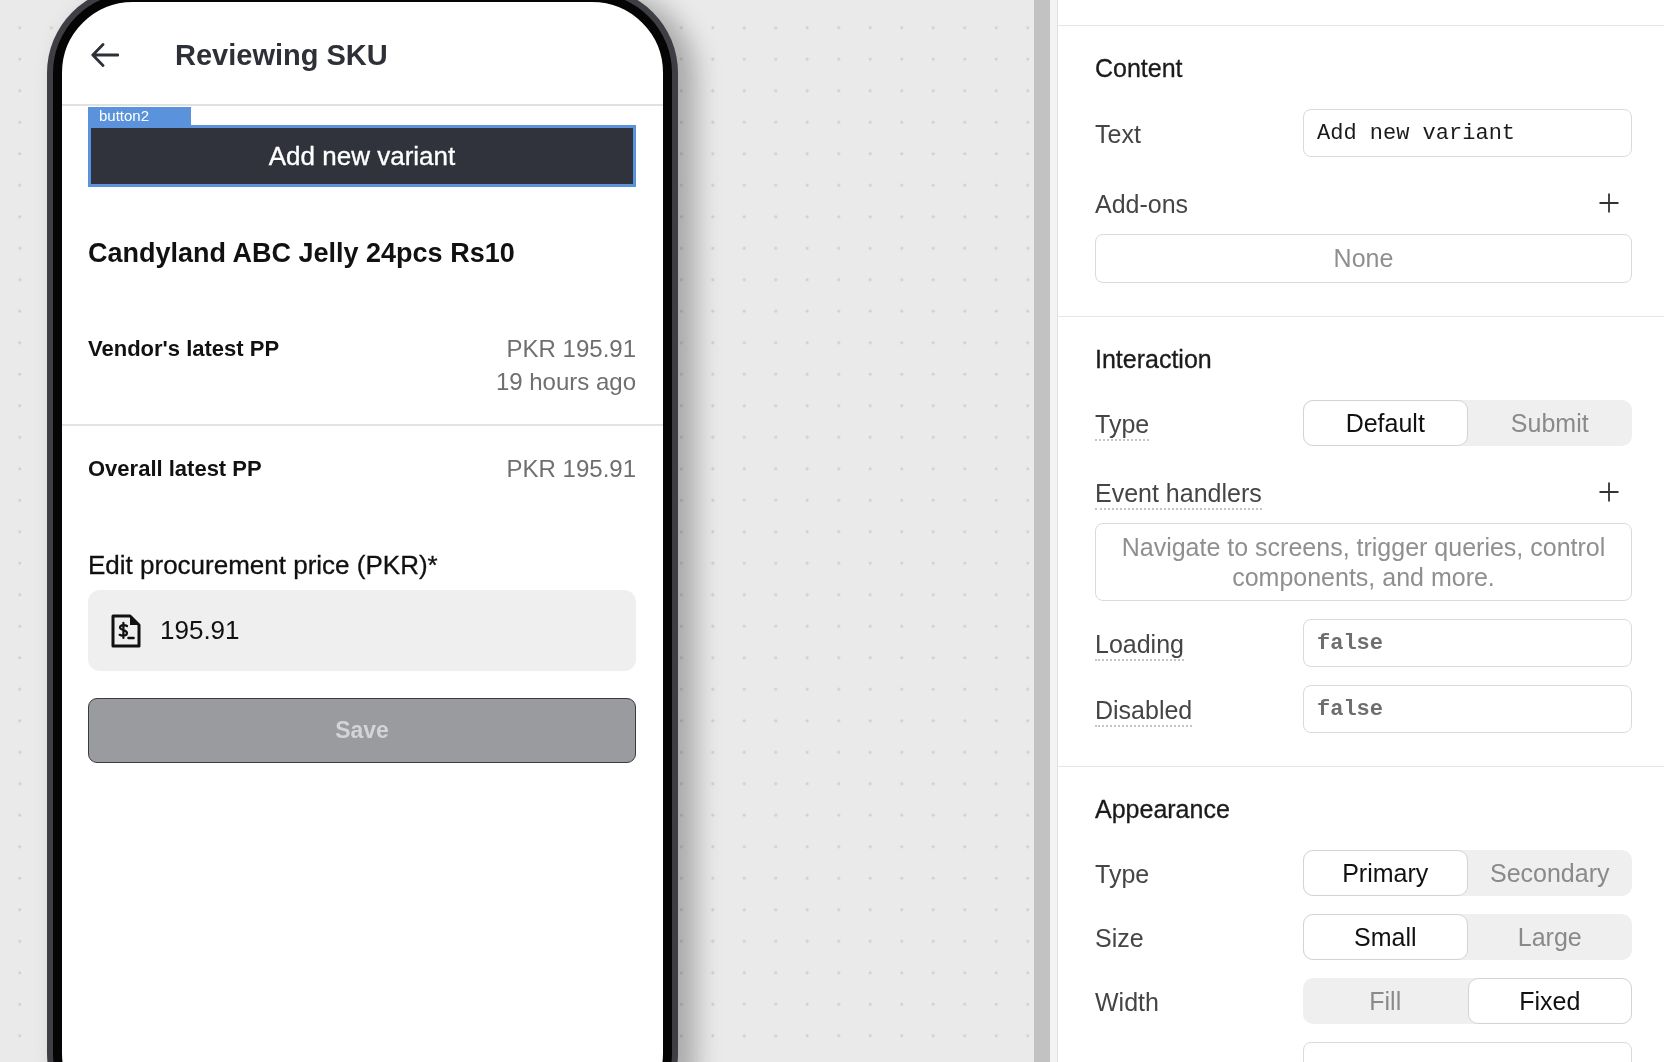 The image size is (1664, 1062). Describe the element at coordinates (1385, 937) in the screenshot. I see `segment-option: Small` at that location.